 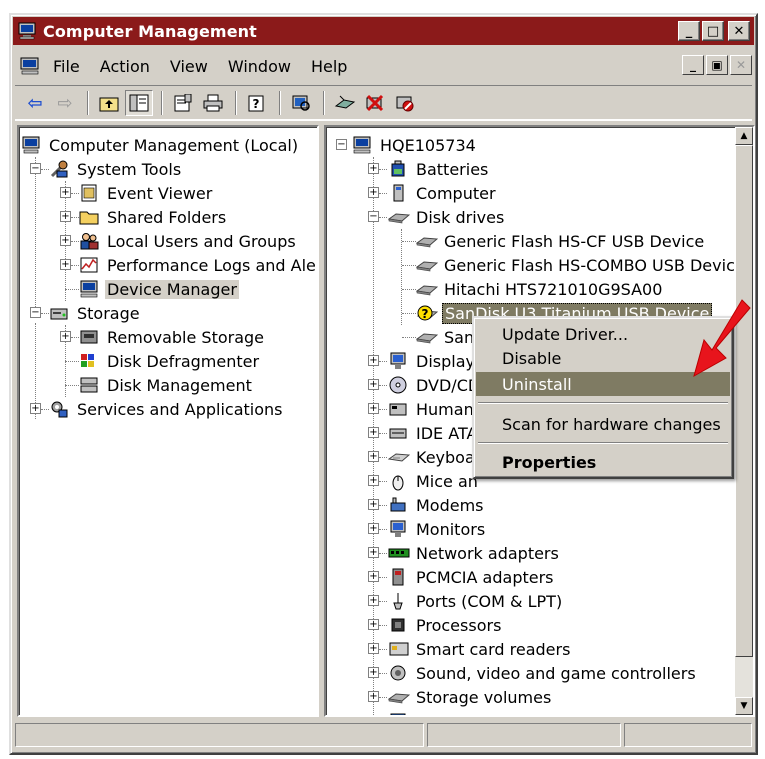 I want to click on child-close-button: ✕, so click(x=741, y=65).